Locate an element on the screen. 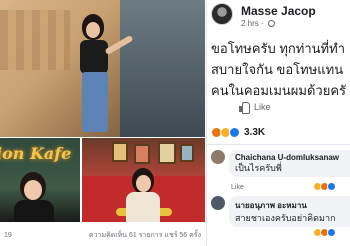 The width and height of the screenshot is (350, 246). comment-text: สายชาเองครับอย่าคิดมาก is located at coordinates (285, 218).